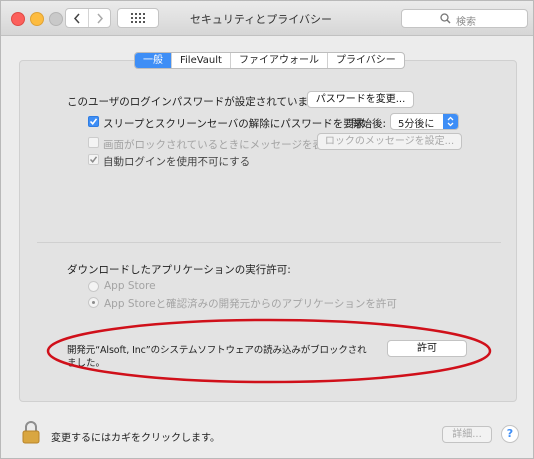 The image size is (534, 459). Describe the element at coordinates (250, 304) in the screenshot. I see `radio-app-store-identified-label: App Storeと確認済みの開発元からのアプリケーションを許可` at that location.